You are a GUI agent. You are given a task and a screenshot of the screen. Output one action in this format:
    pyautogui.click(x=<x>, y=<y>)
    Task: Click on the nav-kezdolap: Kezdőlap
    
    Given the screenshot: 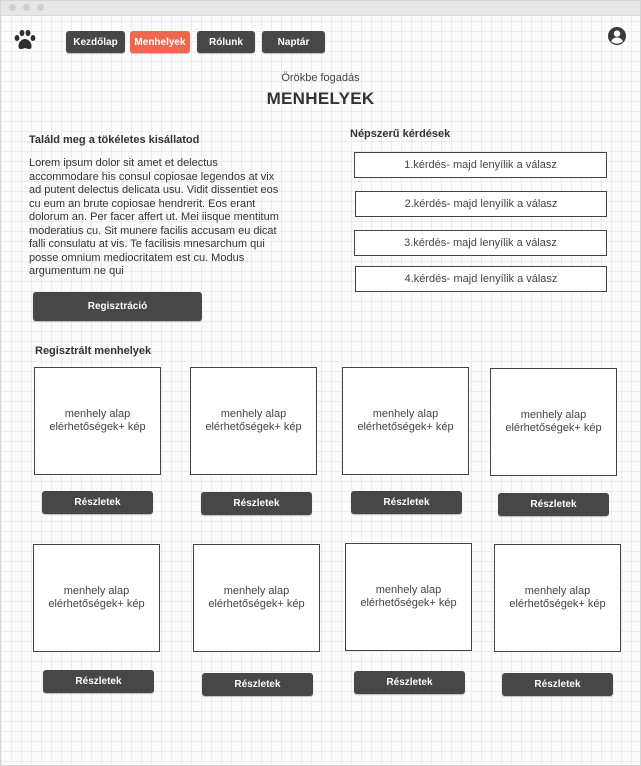 What is the action you would take?
    pyautogui.click(x=95, y=42)
    